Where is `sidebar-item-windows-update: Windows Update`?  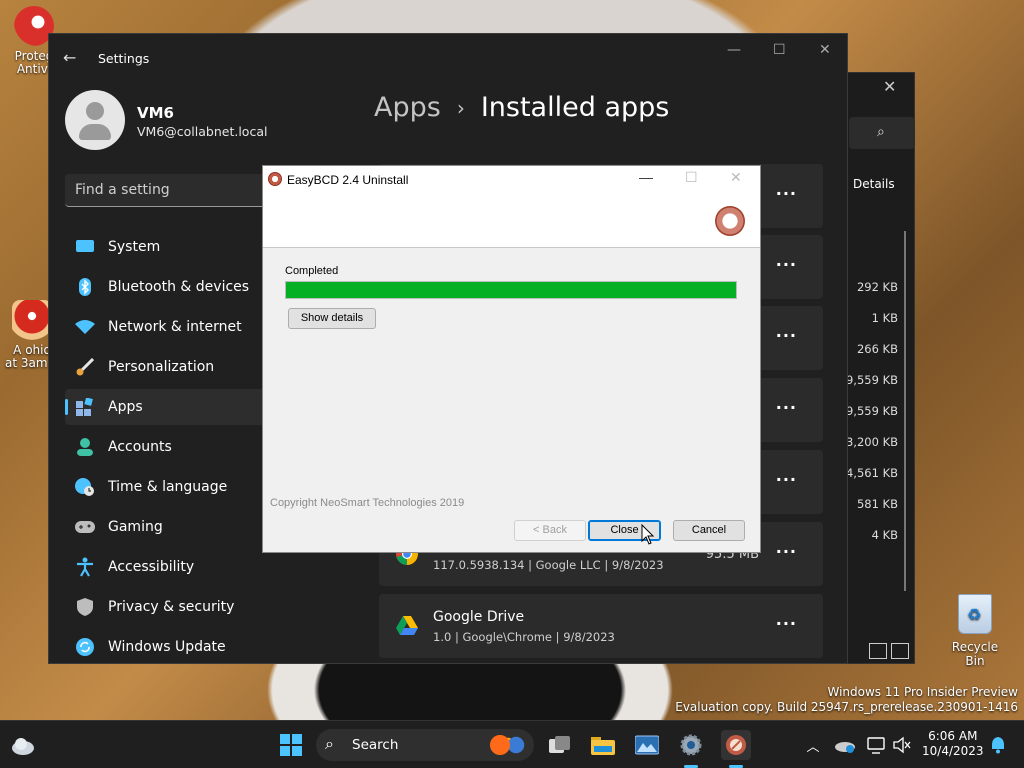 sidebar-item-windows-update: Windows Update is located at coordinates (181, 647).